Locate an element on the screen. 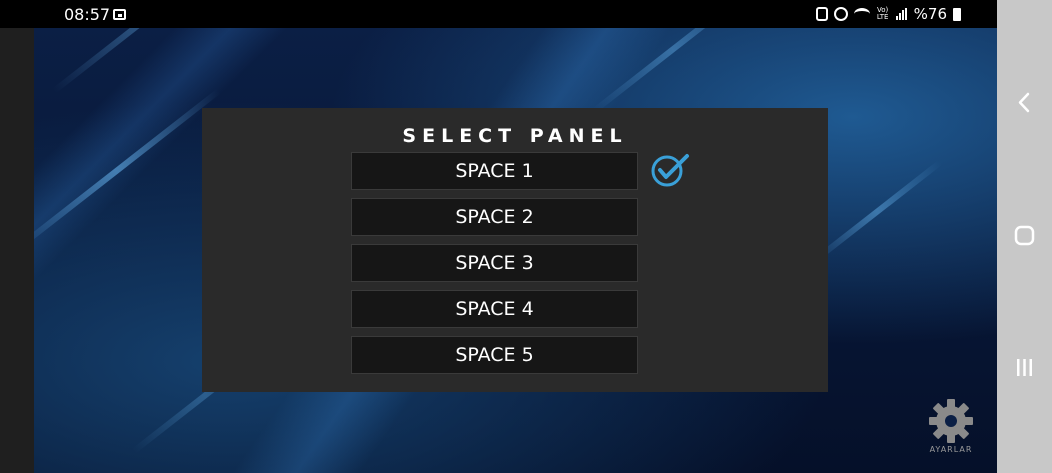  volte-icon: Vo) LTE is located at coordinates (882, 13).